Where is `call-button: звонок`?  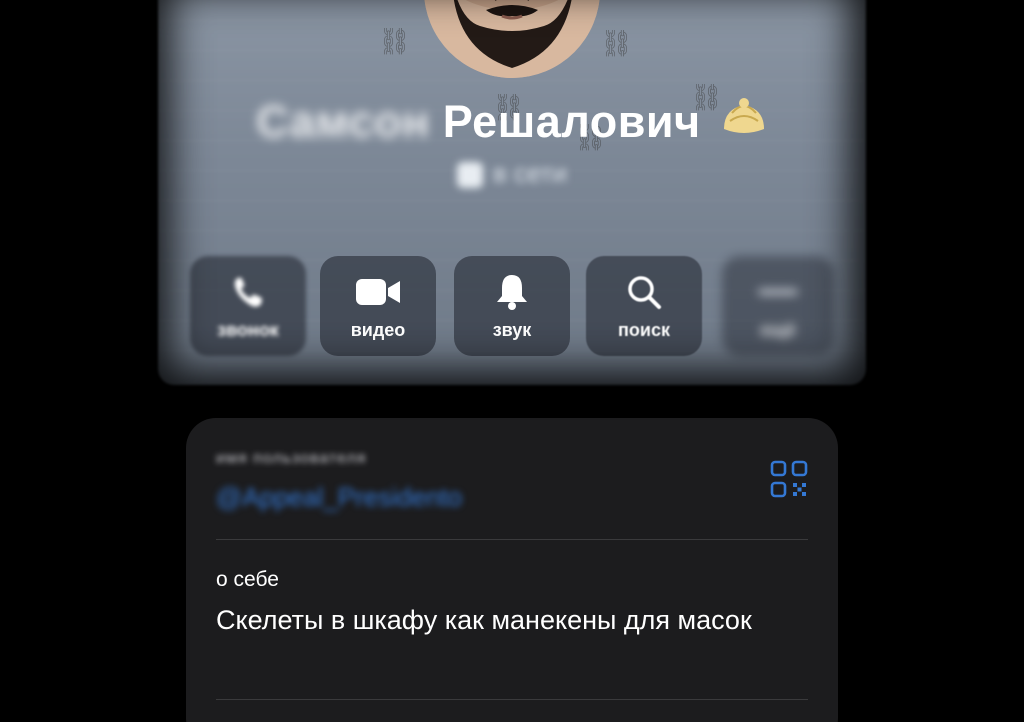
call-button: звонок is located at coordinates (248, 306).